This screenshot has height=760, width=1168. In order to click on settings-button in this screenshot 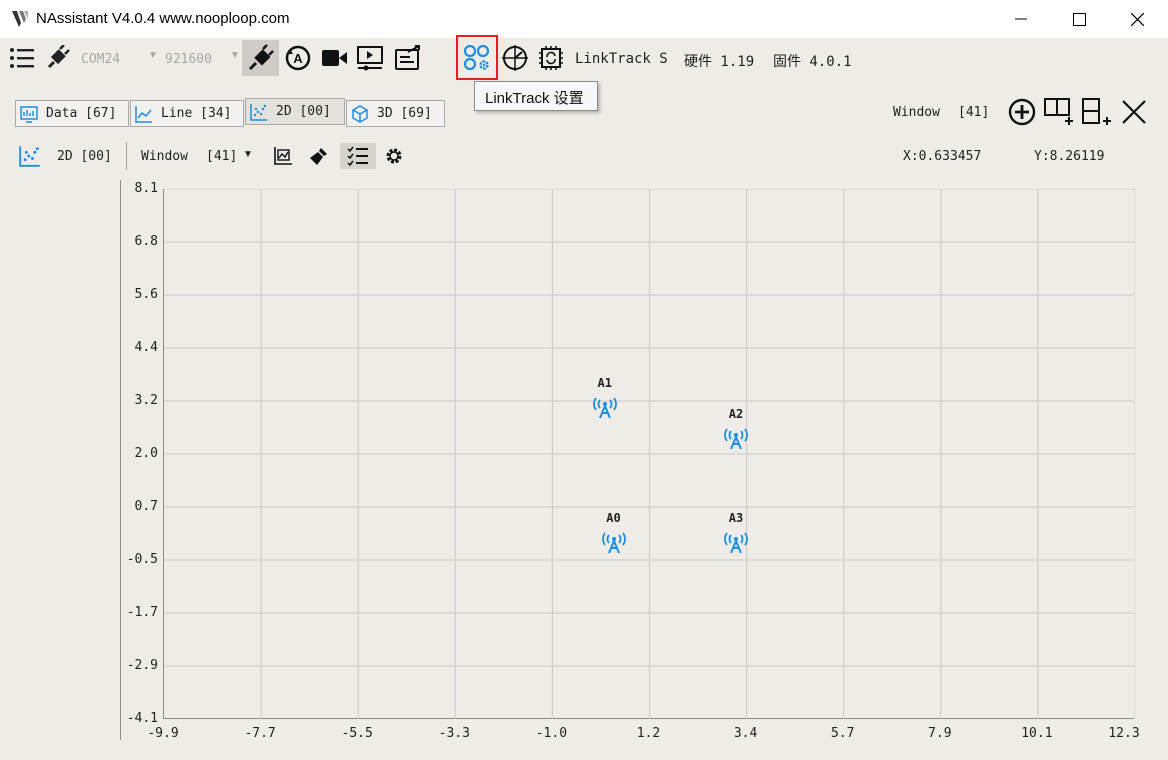, I will do `click(394, 156)`.